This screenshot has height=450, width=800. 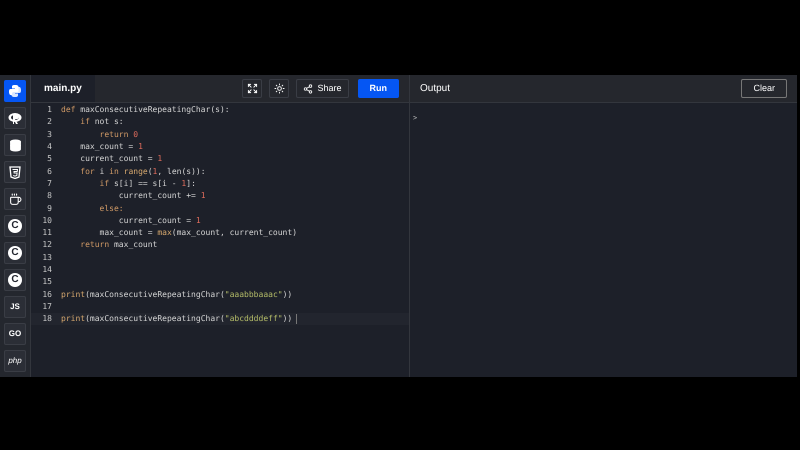 What do you see at coordinates (176, 294) in the screenshot?
I see `code-text: print(maxConsecutiveRepeatingChar("aaabbbaaac"))` at bounding box center [176, 294].